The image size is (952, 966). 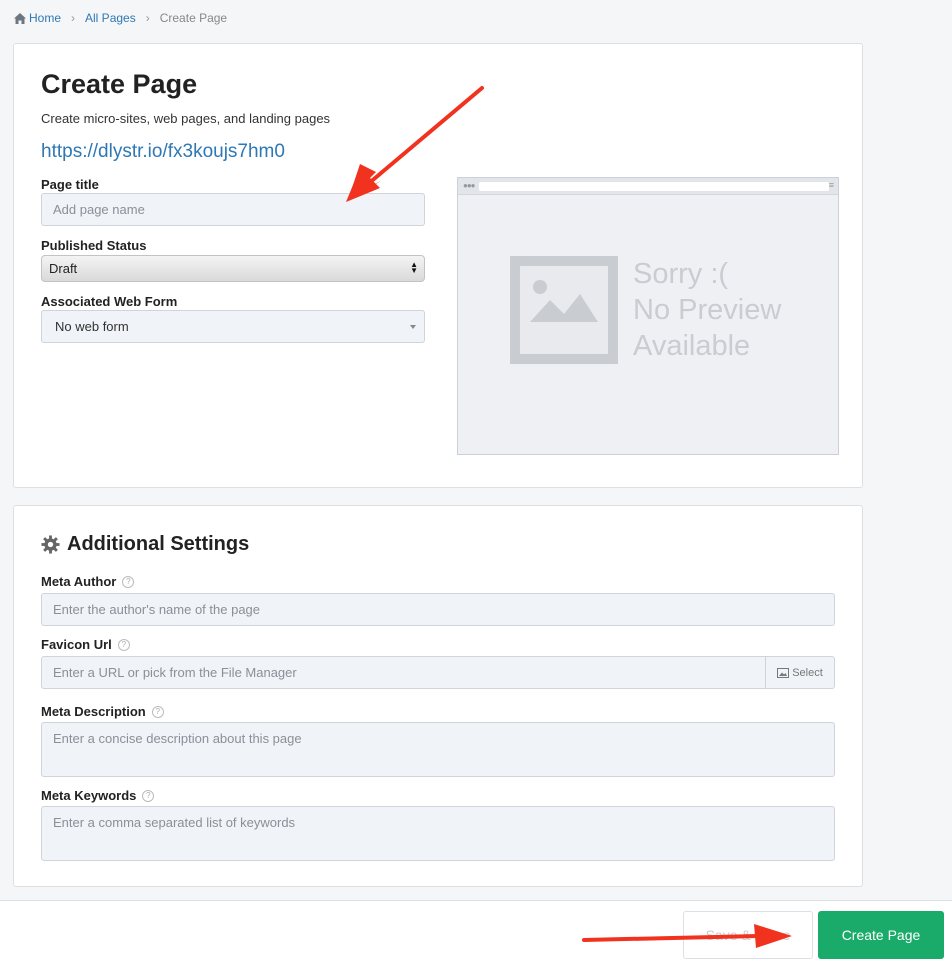 What do you see at coordinates (748, 935) in the screenshot?
I see `save-close-button: Save & Close` at bounding box center [748, 935].